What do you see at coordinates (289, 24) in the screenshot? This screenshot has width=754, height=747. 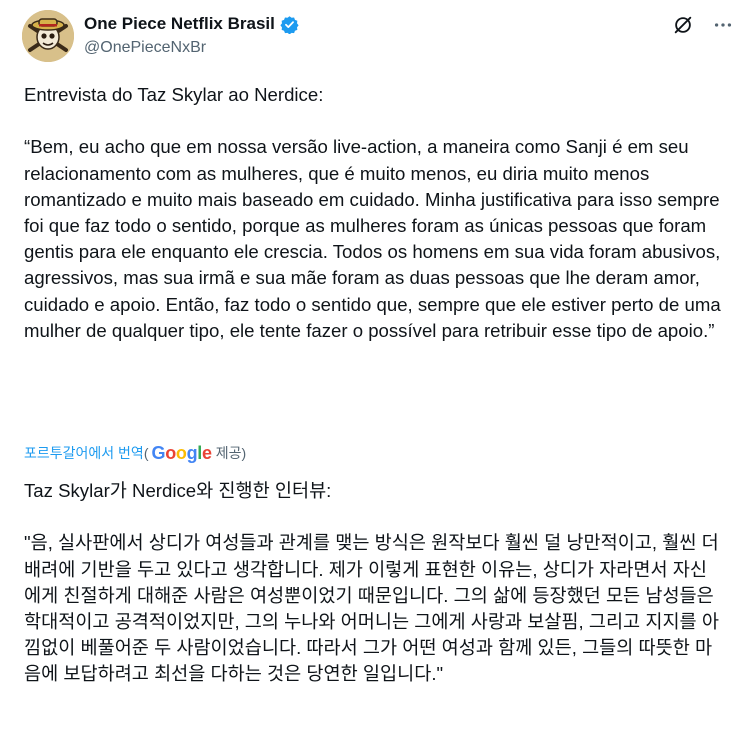 I see `verified-badge-icon` at bounding box center [289, 24].